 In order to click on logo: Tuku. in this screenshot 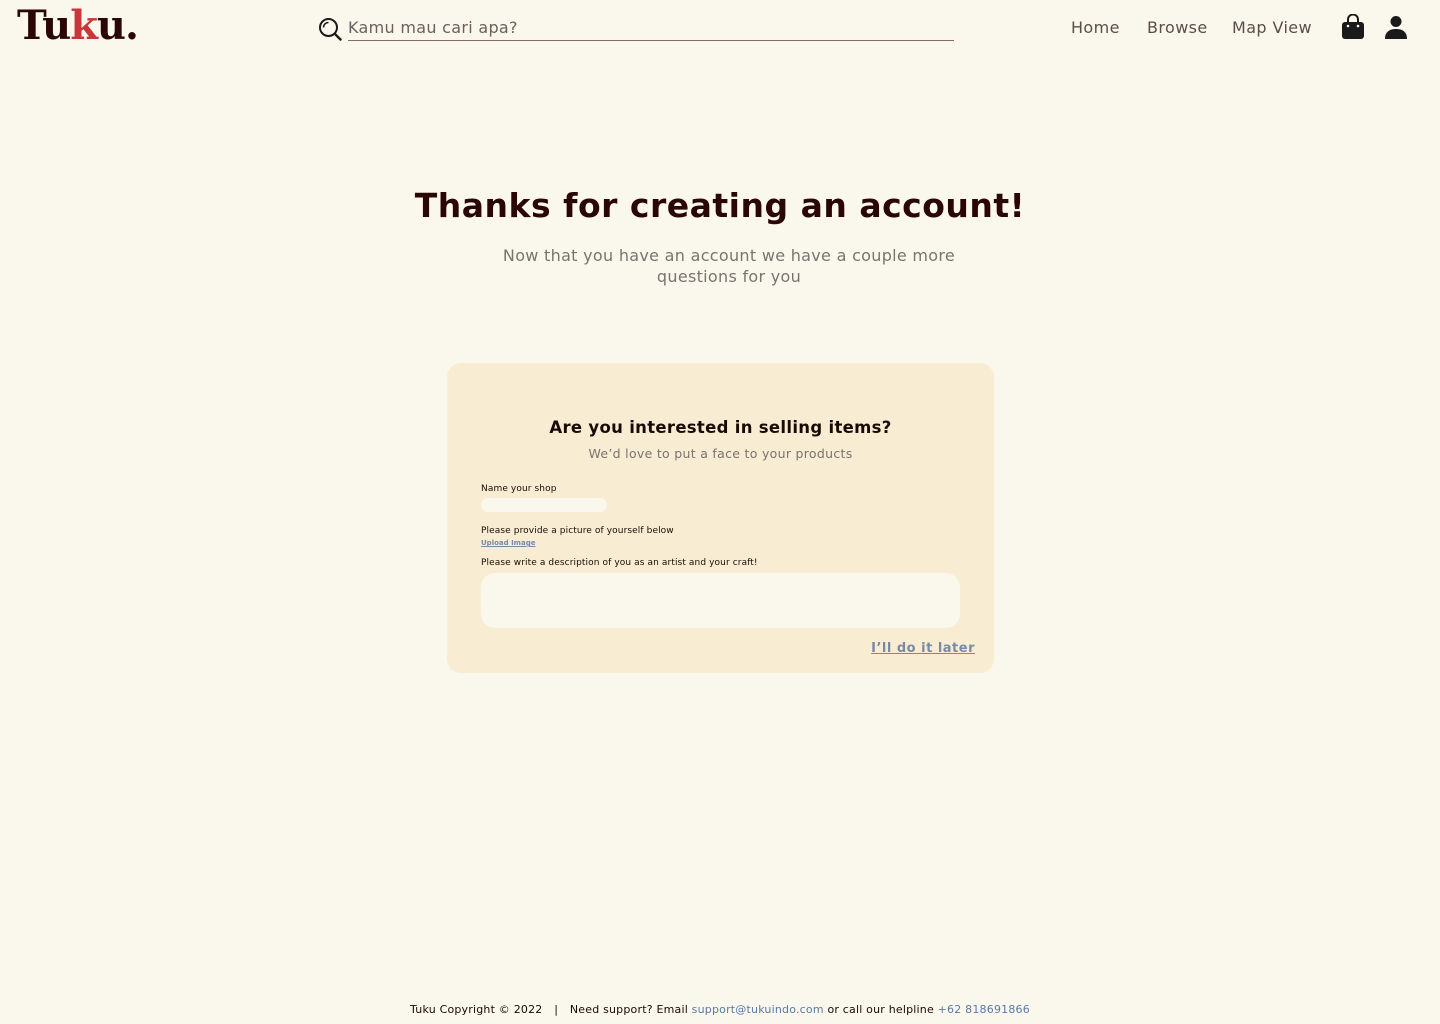, I will do `click(78, 26)`.